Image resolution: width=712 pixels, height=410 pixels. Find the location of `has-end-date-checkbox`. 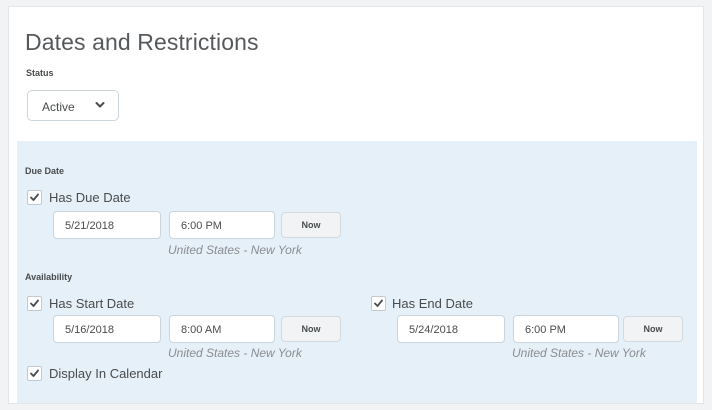

has-end-date-checkbox is located at coordinates (378, 303).